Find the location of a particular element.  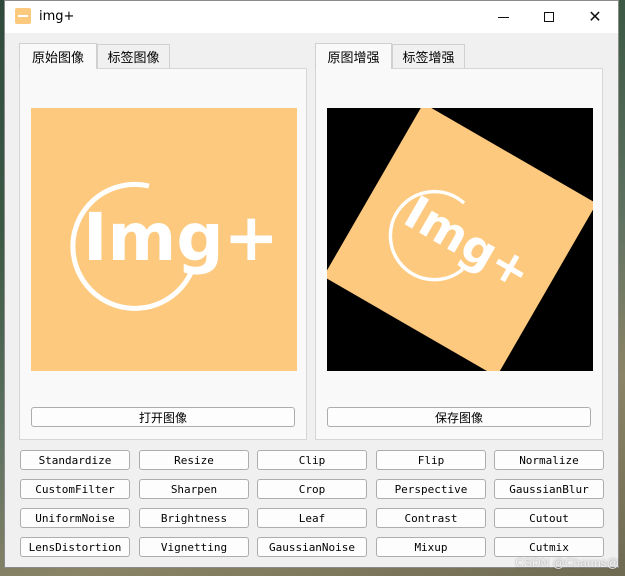

button-label: CustomFilter is located at coordinates (75, 489).